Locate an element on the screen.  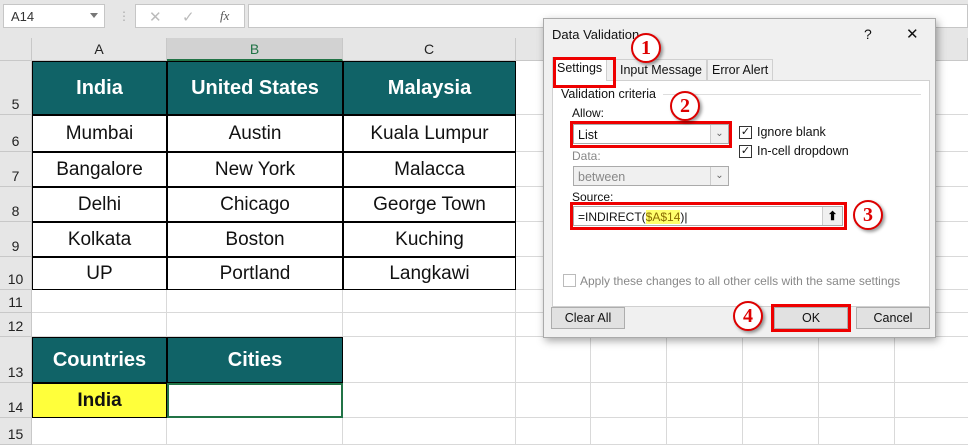
ignore-blank-checkbox: ✓ is located at coordinates (745, 132).